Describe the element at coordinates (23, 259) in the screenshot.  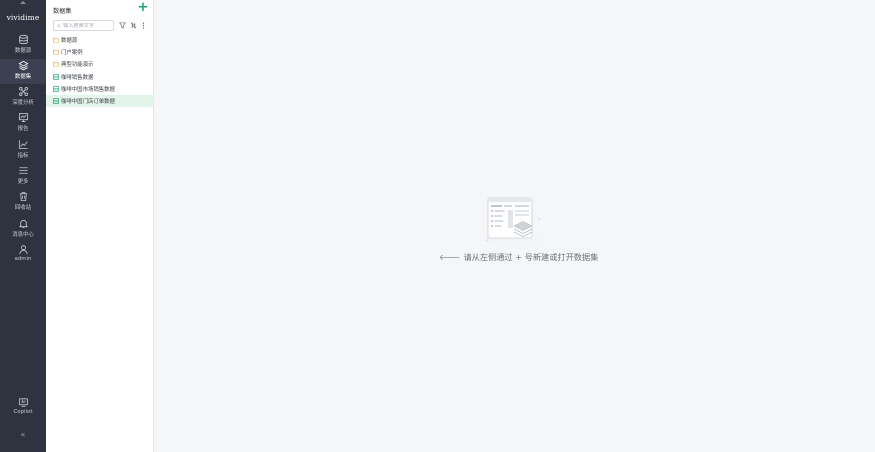
I see `nav-label: admin` at that location.